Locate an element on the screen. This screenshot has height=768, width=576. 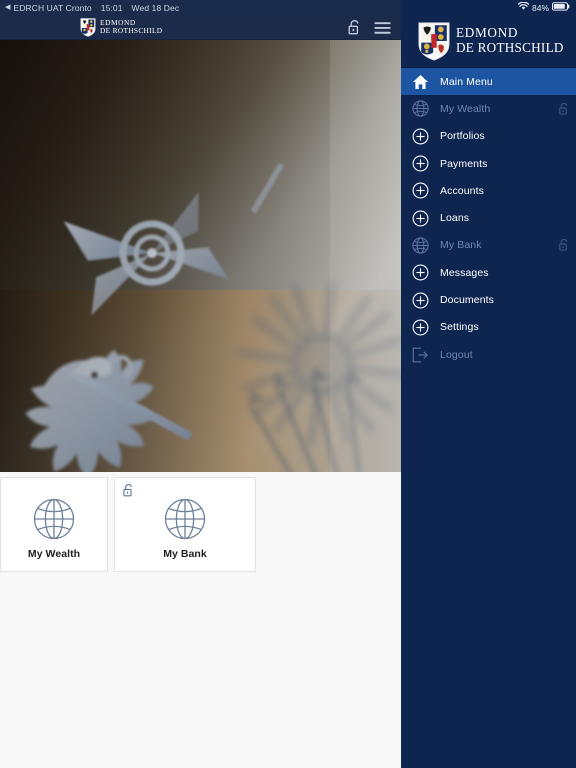
sidebar-item-loans: Loans is located at coordinates (488, 217).